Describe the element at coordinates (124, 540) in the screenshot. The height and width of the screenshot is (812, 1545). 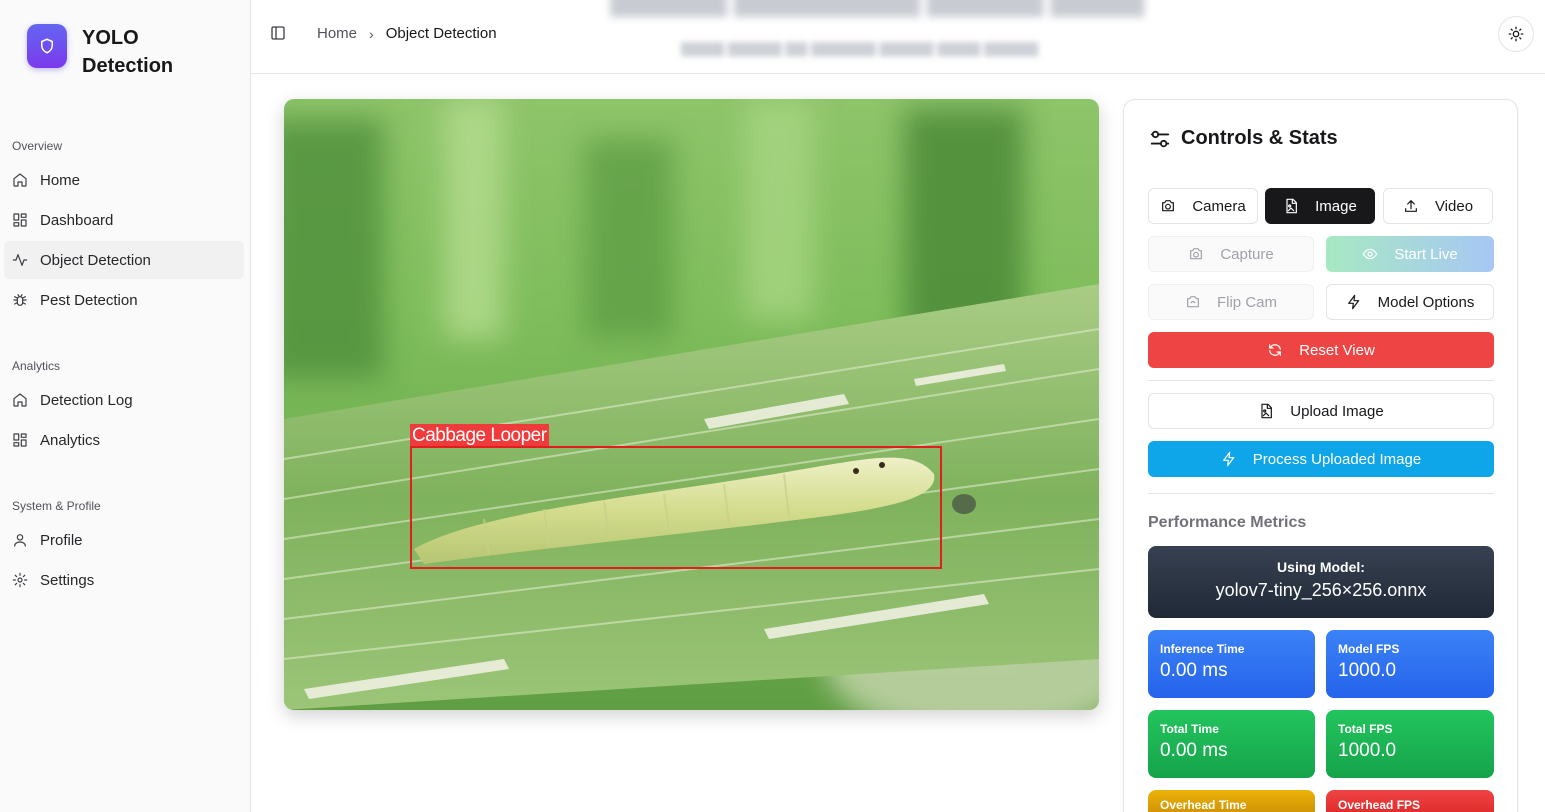
I see `sidebar-item-profile: Profile` at that location.